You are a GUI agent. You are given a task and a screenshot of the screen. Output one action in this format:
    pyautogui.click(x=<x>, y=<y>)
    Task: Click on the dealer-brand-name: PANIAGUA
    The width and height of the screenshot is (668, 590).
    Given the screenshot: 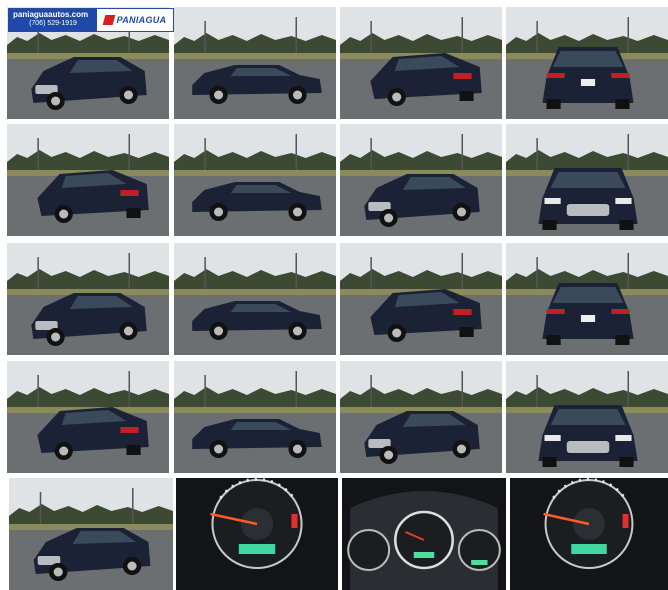 What is the action you would take?
    pyautogui.click(x=141, y=20)
    